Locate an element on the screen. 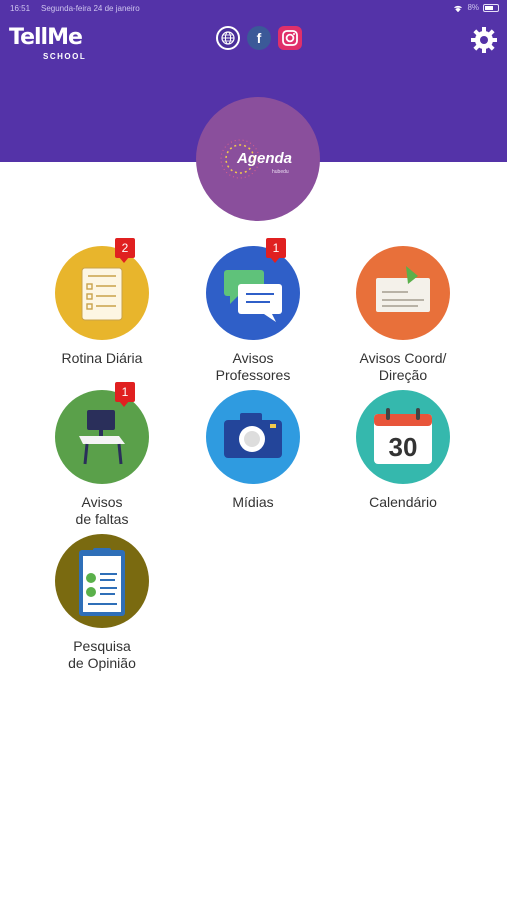 The height and width of the screenshot is (900, 507). calendar-icon: 30 is located at coordinates (403, 436).